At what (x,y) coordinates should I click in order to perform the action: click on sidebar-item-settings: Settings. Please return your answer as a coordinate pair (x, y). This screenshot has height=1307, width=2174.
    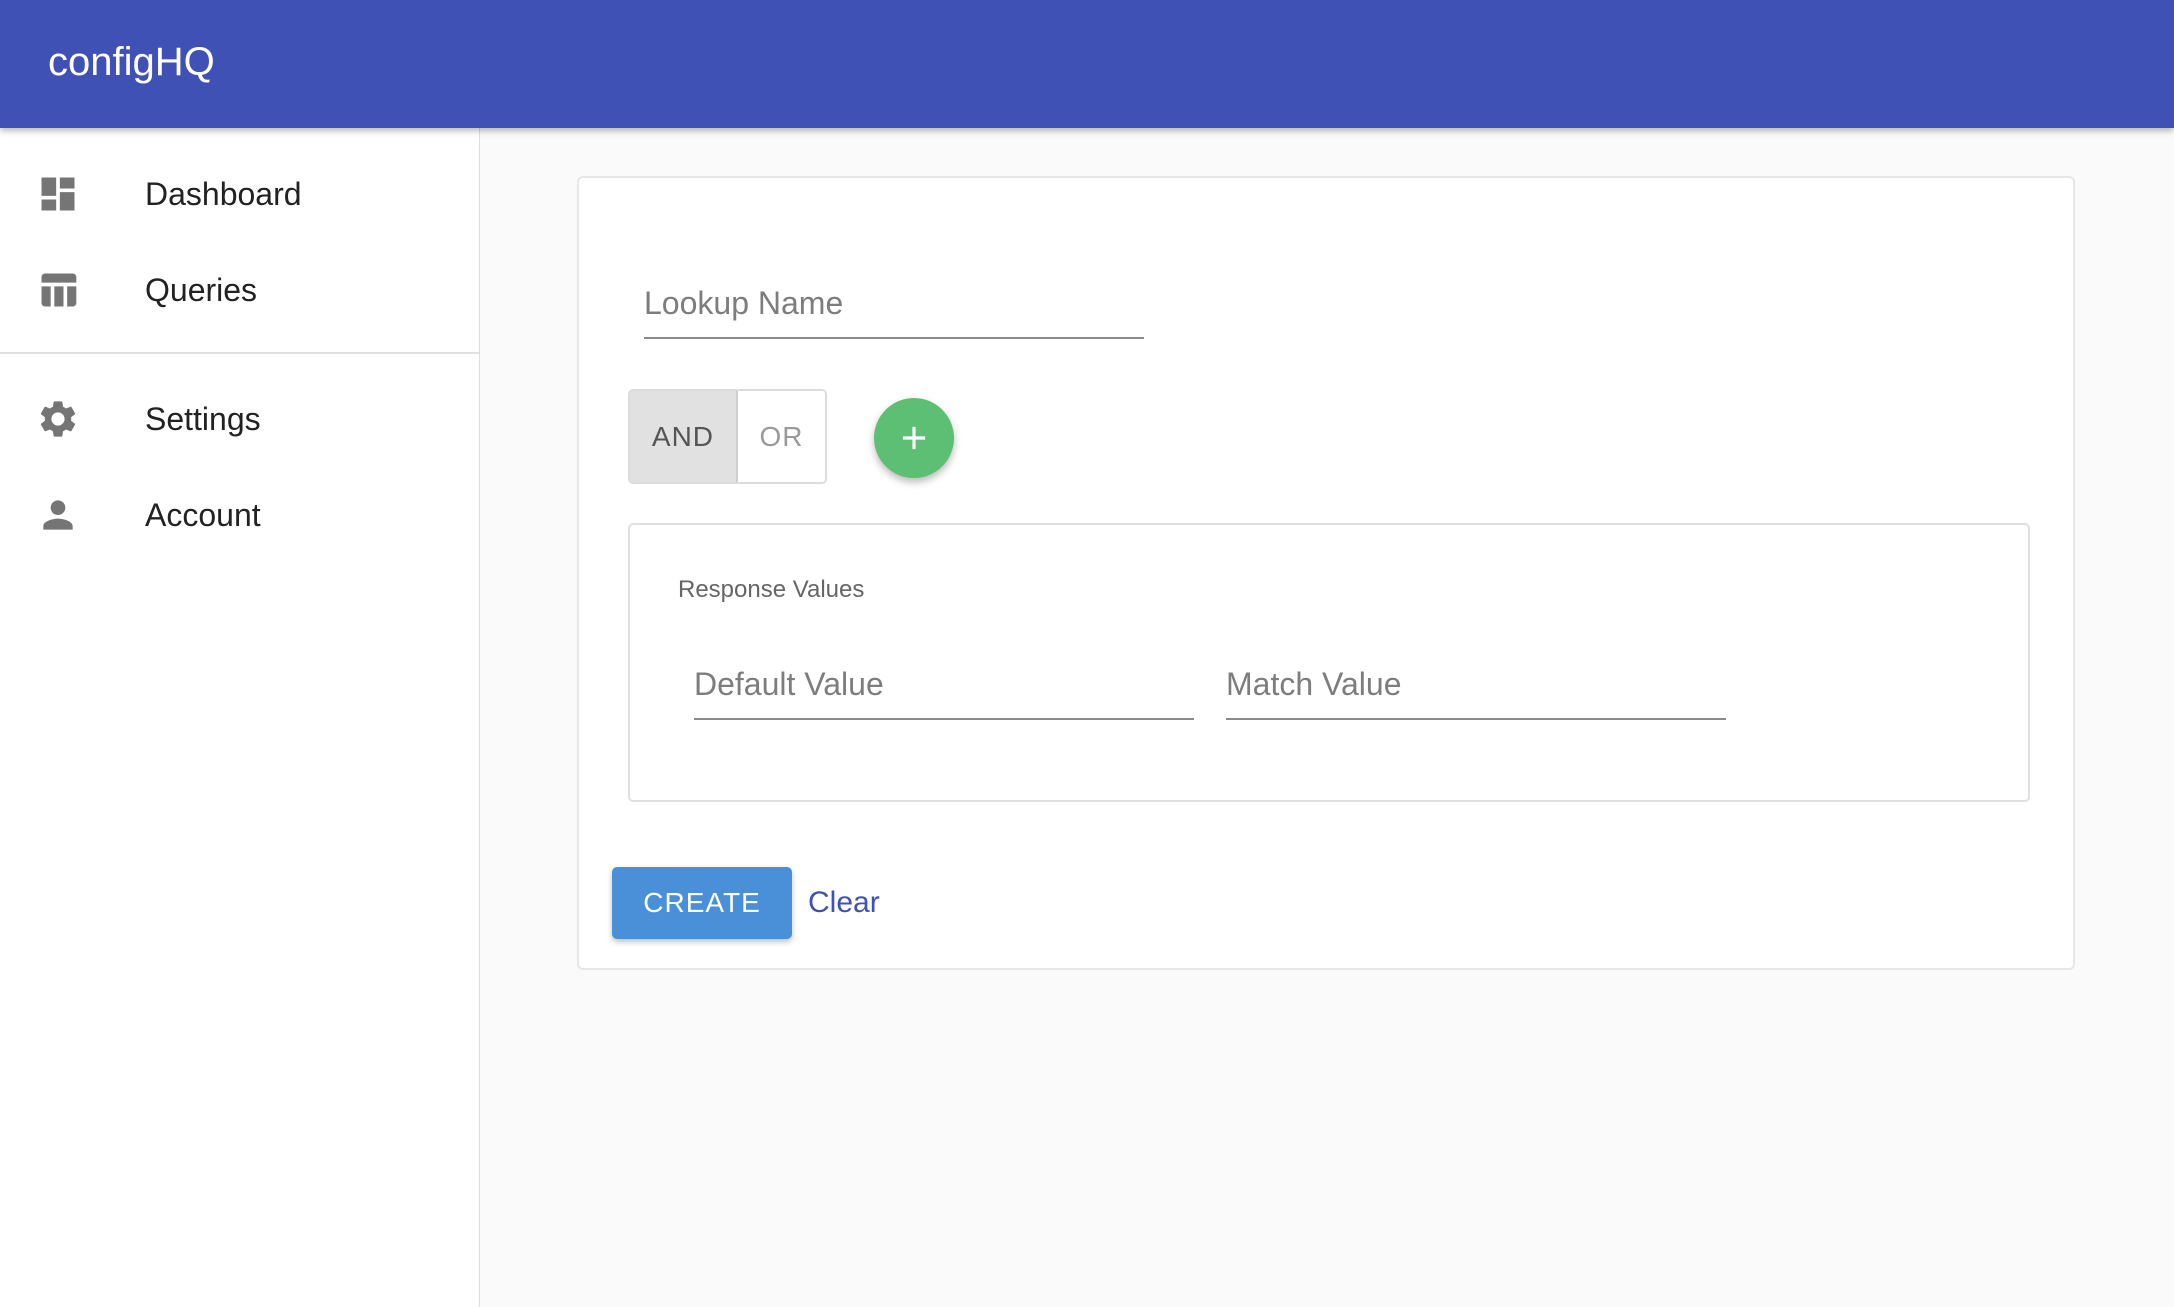
    Looking at the image, I should click on (239, 419).